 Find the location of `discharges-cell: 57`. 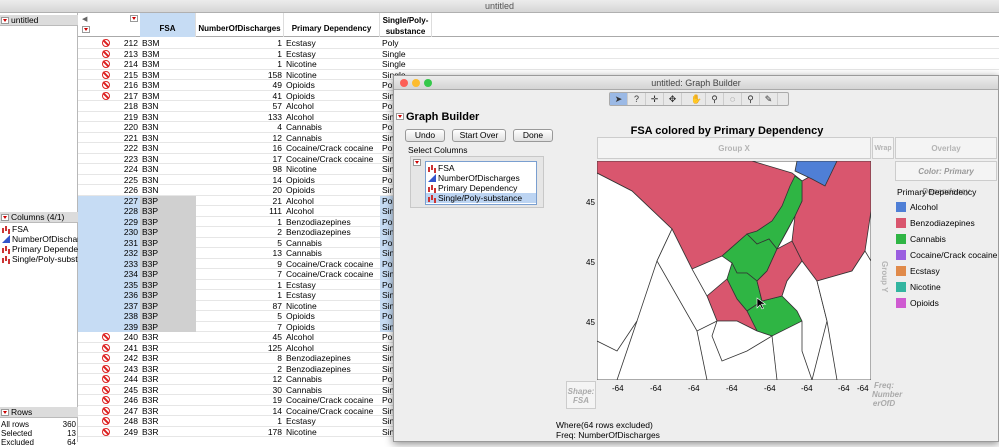

discharges-cell: 57 is located at coordinates (240, 106).